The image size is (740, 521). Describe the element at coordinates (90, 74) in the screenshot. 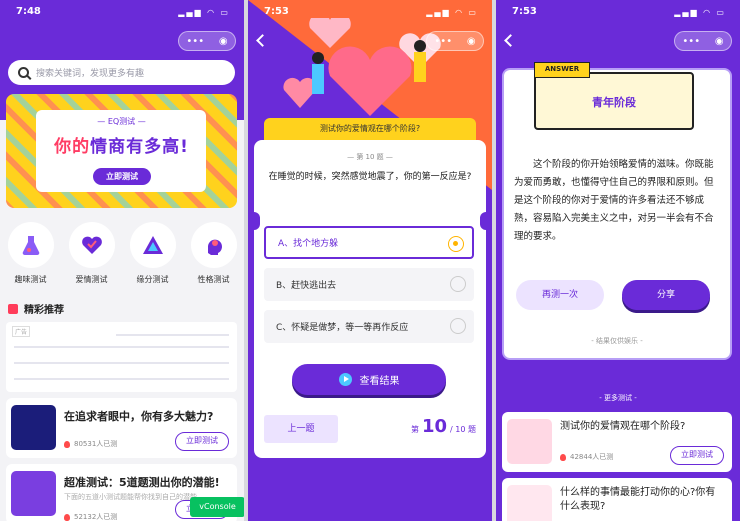

I see `search-placeholder: 搜索关键词，发现更多有趣` at that location.